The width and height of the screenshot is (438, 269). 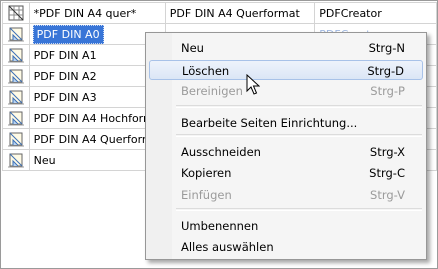 What do you see at coordinates (97, 13) in the screenshot?
I see `header-name: *PDF DIN A4 quer*` at bounding box center [97, 13].